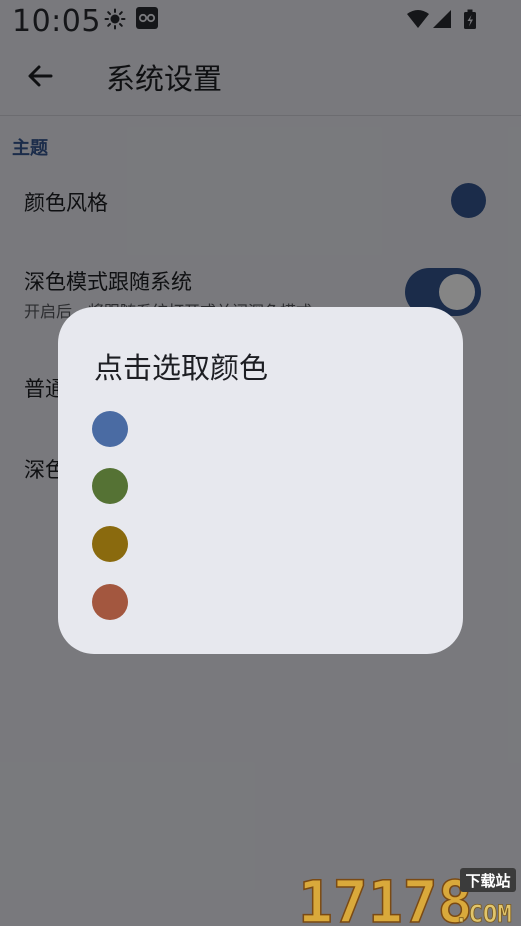 The image size is (521, 926). What do you see at coordinates (487, 881) in the screenshot?
I see `svg-text: 下载站` at bounding box center [487, 881].